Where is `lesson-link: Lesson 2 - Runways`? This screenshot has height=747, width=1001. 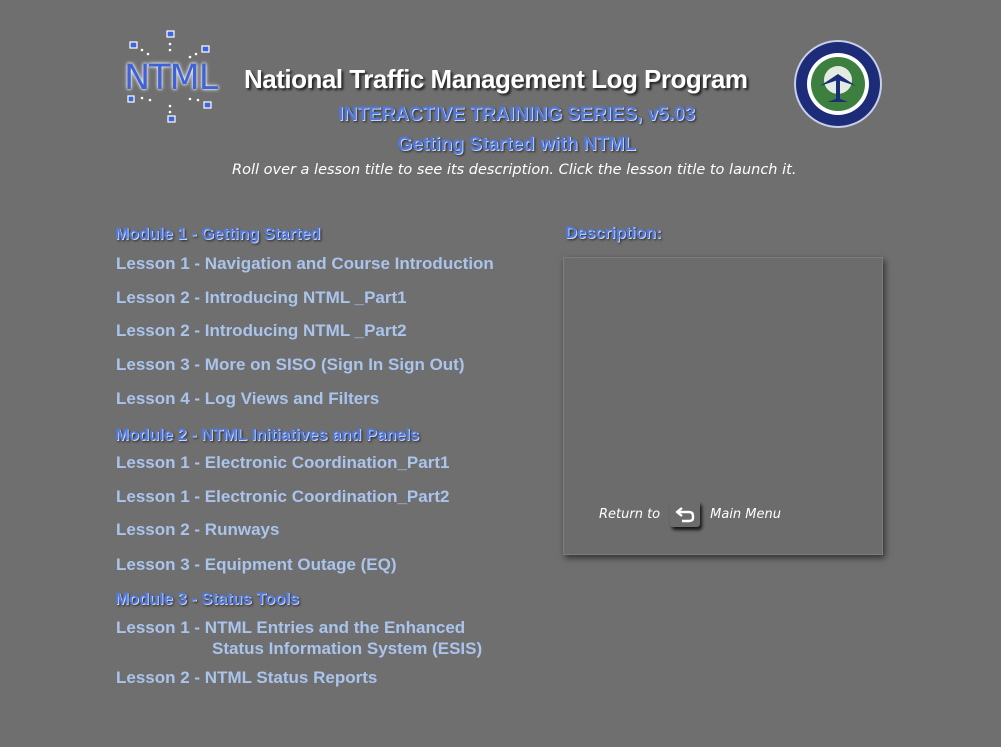
lesson-link: Lesson 2 - Runways is located at coordinates (197, 529).